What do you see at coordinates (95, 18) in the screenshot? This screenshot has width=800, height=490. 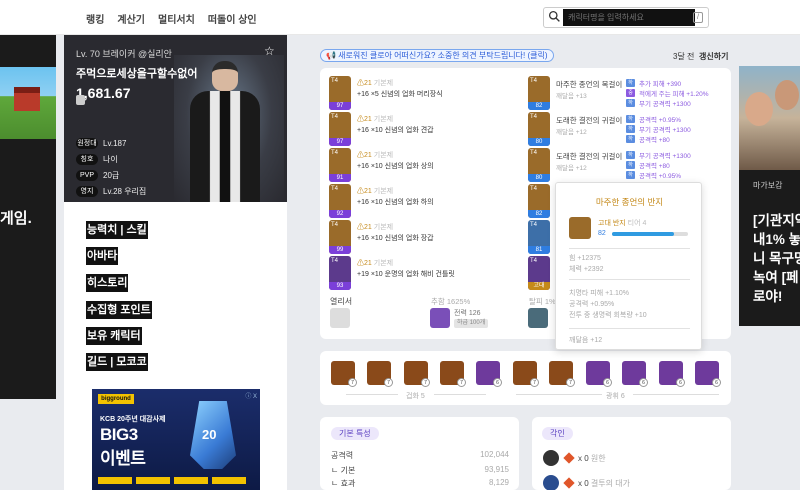 I see `nav-link-ranking: 랭킹` at bounding box center [95, 18].